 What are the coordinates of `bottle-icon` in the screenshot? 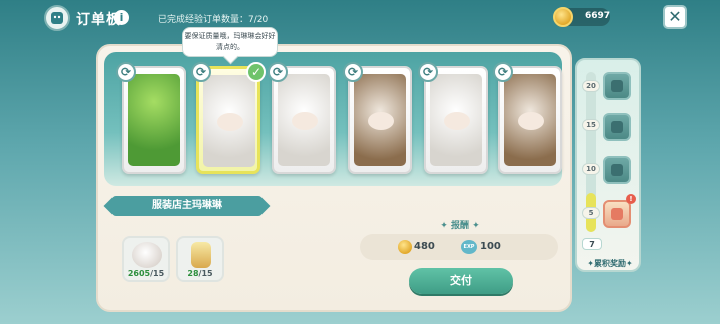 It's located at (201, 255).